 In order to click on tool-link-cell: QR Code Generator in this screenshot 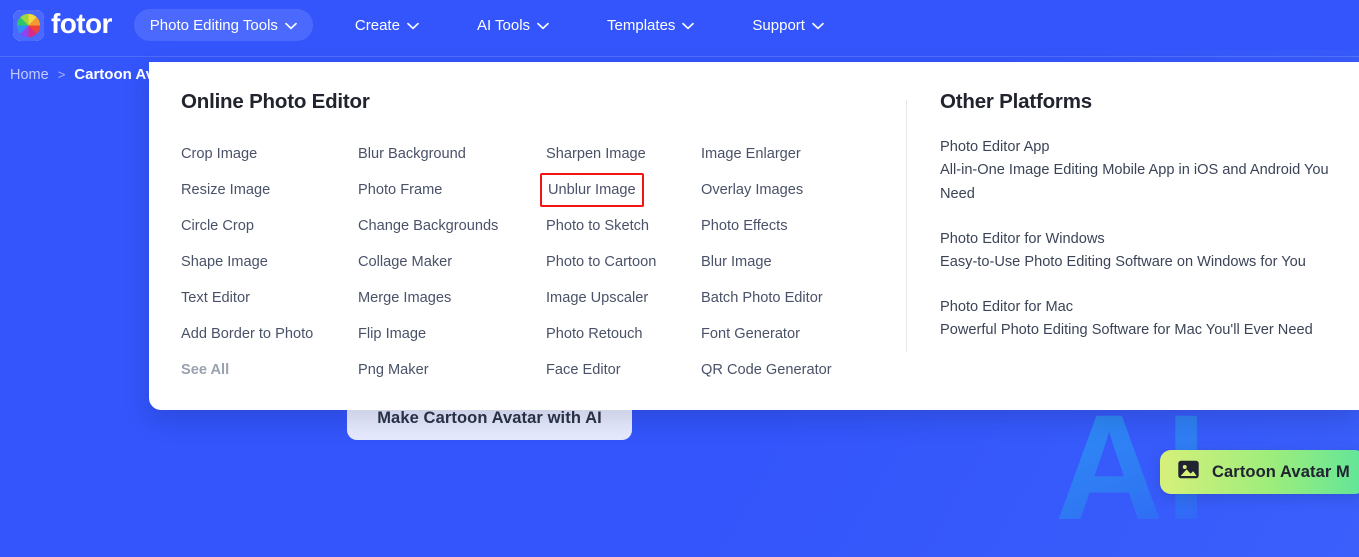, I will do `click(803, 370)`.